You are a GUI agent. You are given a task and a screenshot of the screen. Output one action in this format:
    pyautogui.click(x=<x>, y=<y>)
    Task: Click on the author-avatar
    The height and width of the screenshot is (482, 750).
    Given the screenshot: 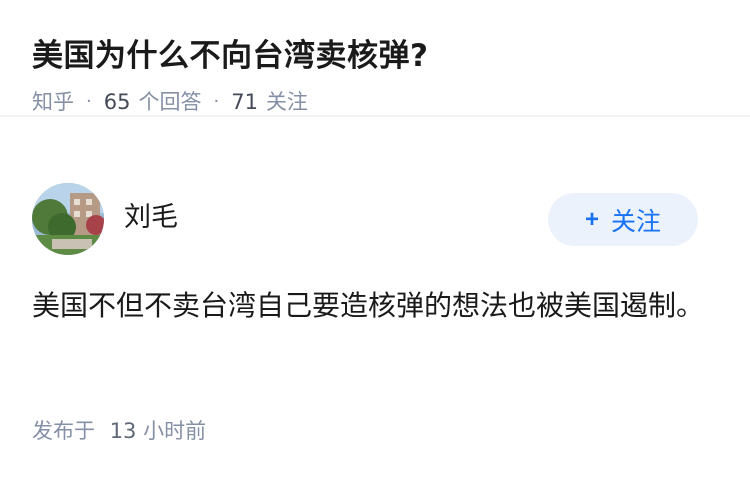 What is the action you would take?
    pyautogui.click(x=68, y=219)
    